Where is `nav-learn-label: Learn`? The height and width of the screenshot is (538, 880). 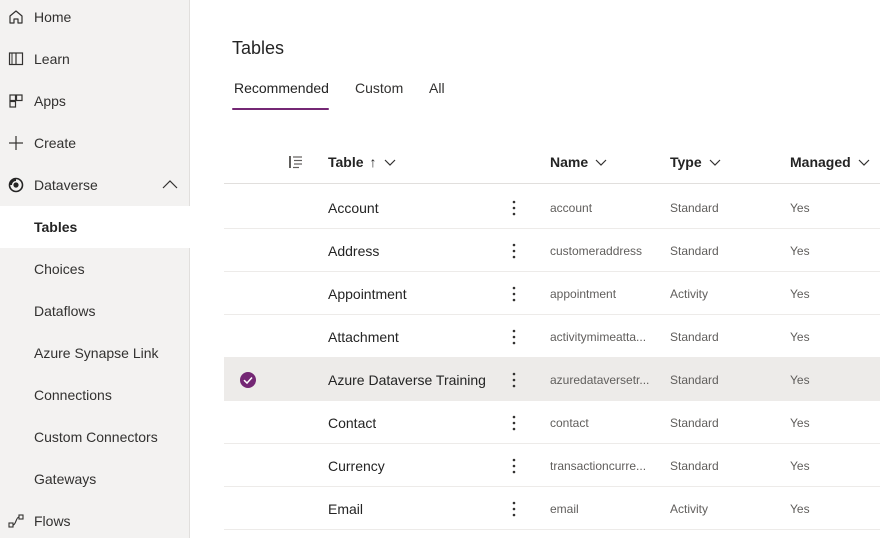 nav-learn-label: Learn is located at coordinates (52, 59).